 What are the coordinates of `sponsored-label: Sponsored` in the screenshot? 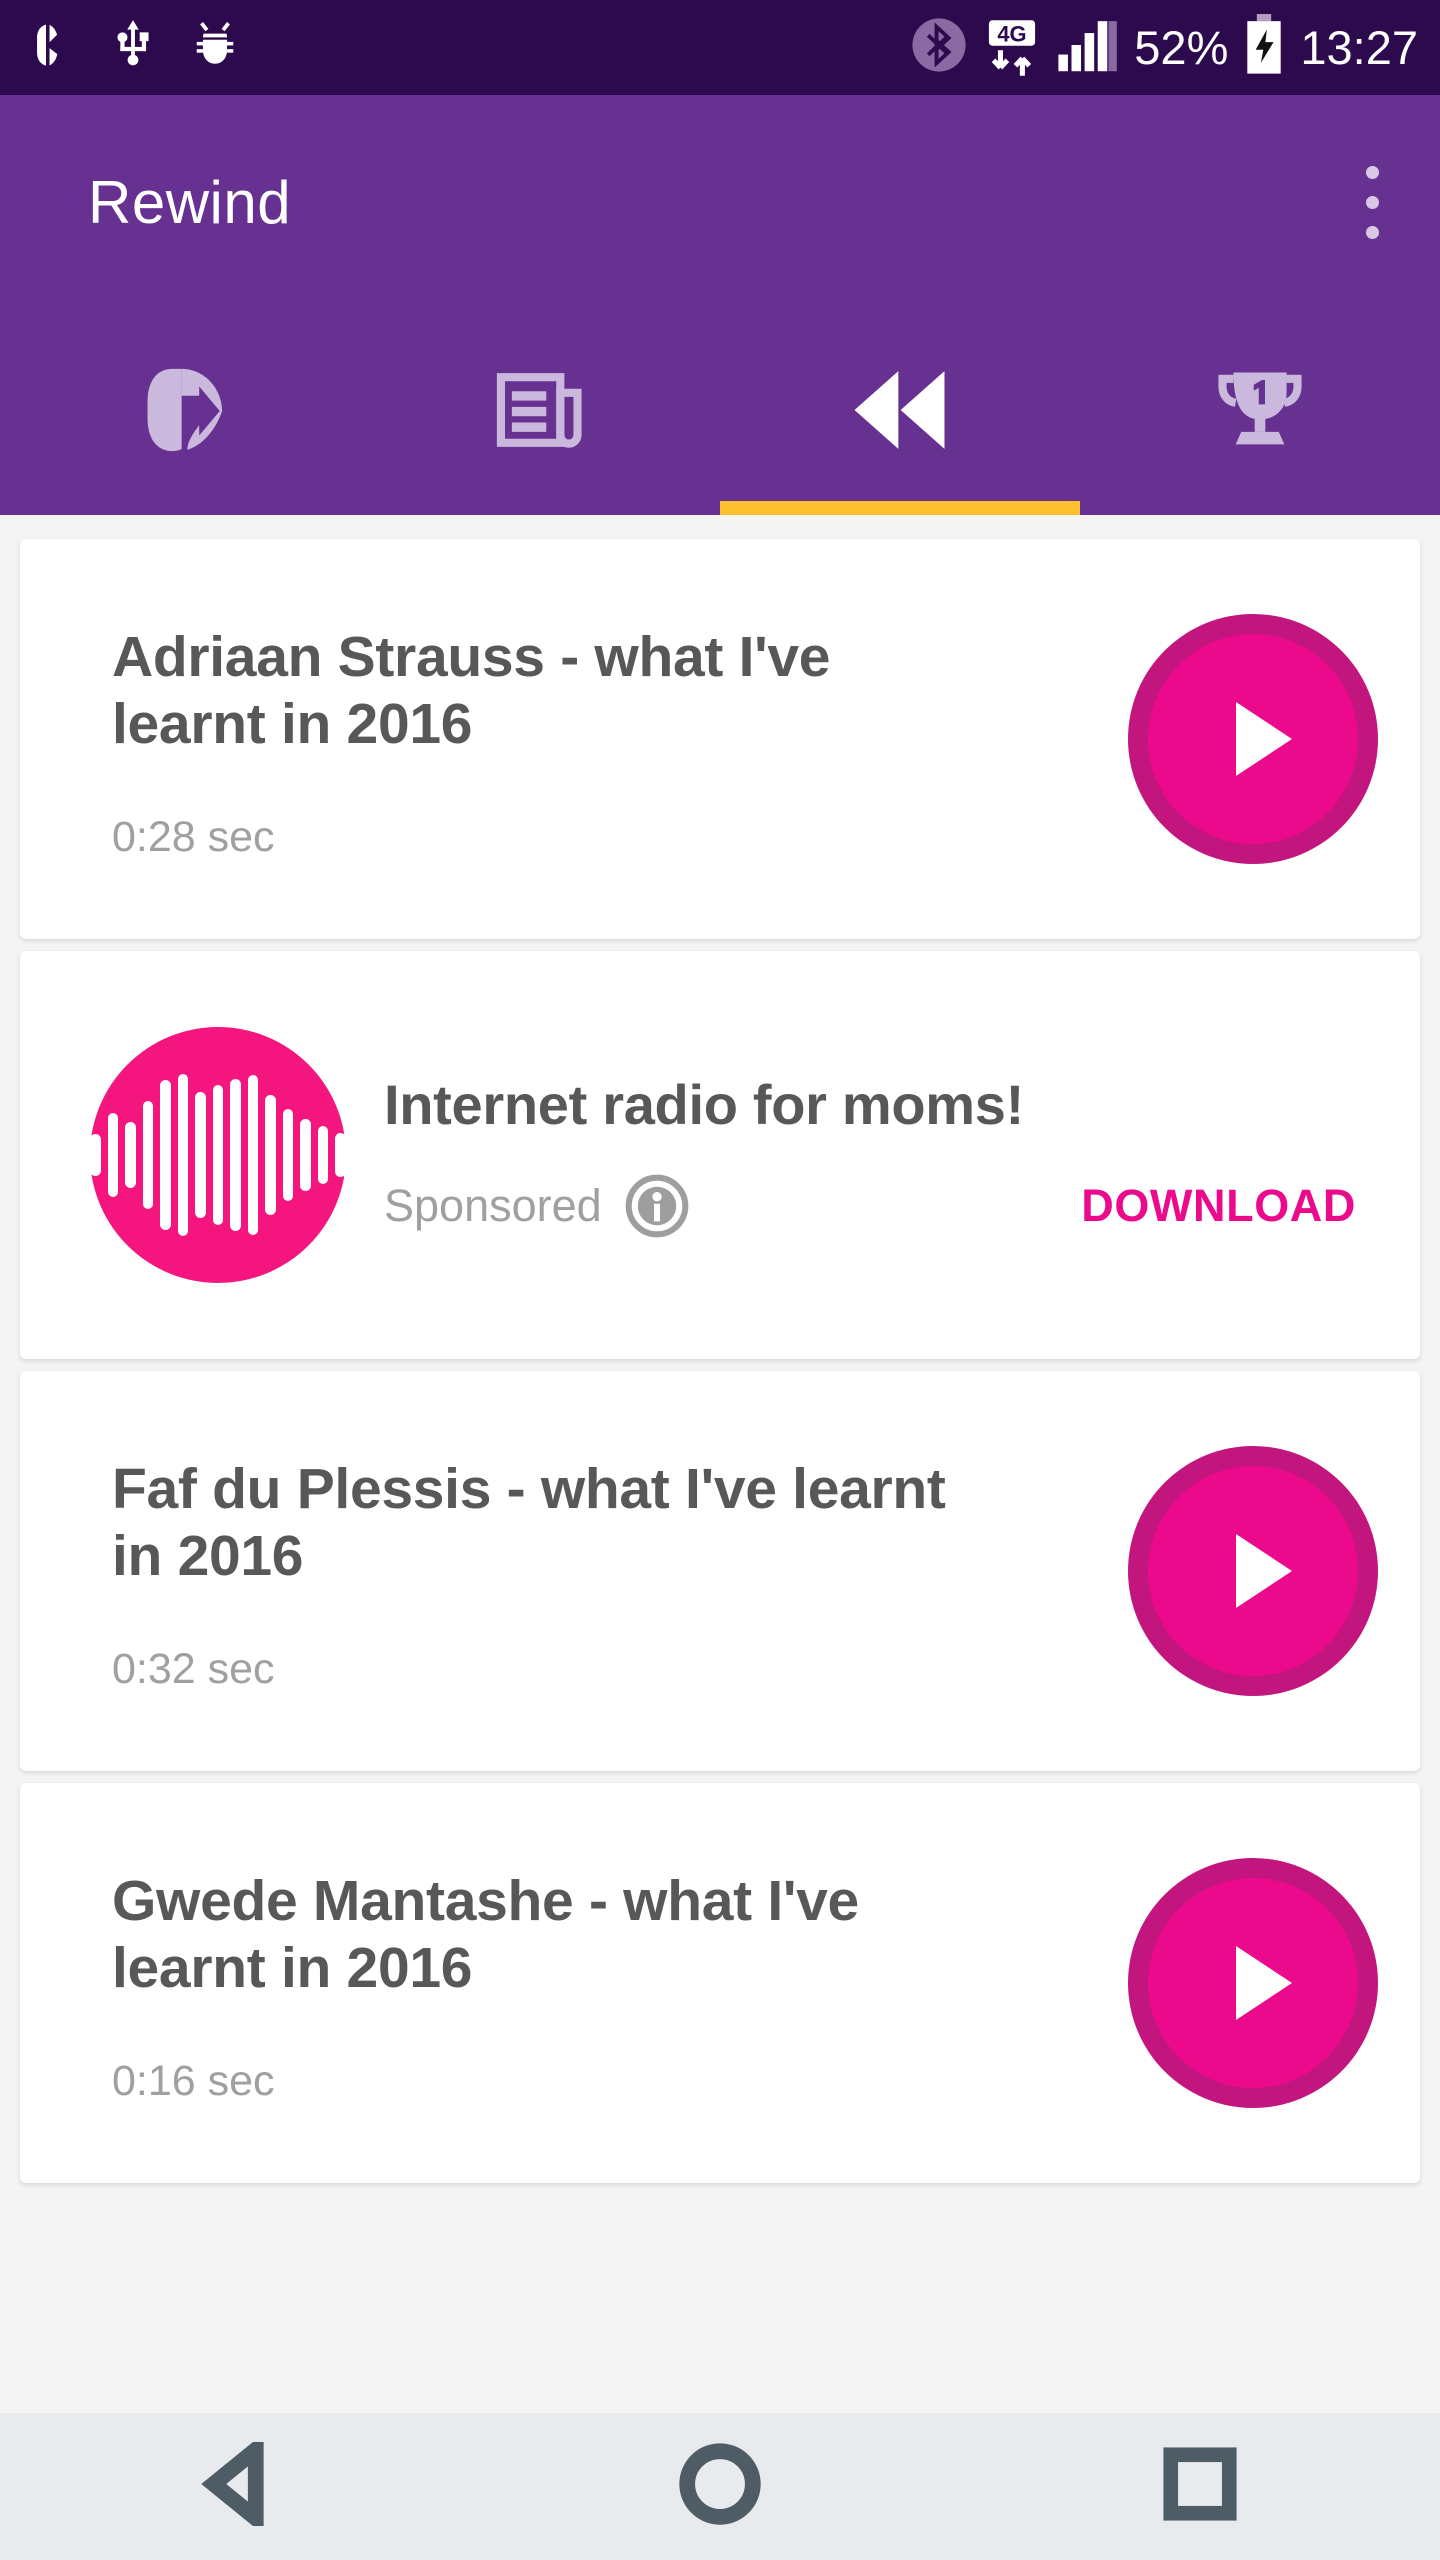 It's located at (493, 1205).